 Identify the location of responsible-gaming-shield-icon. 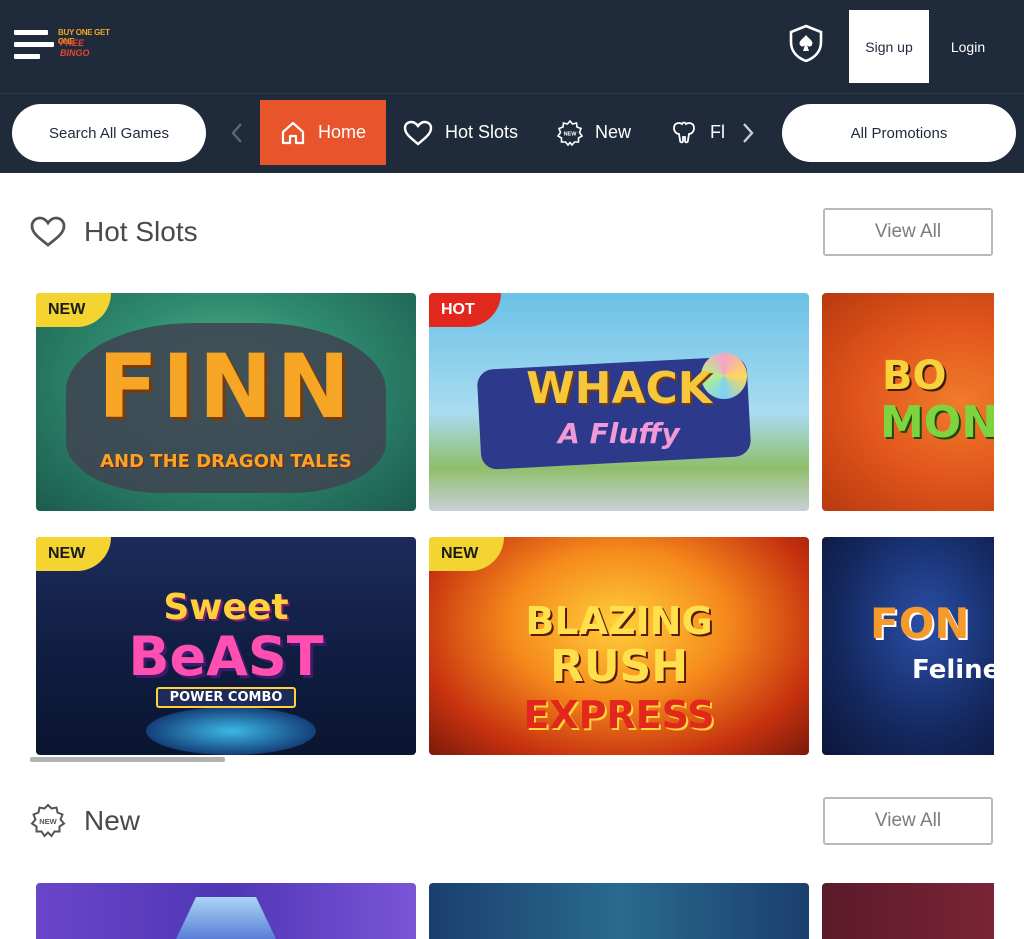
(806, 43).